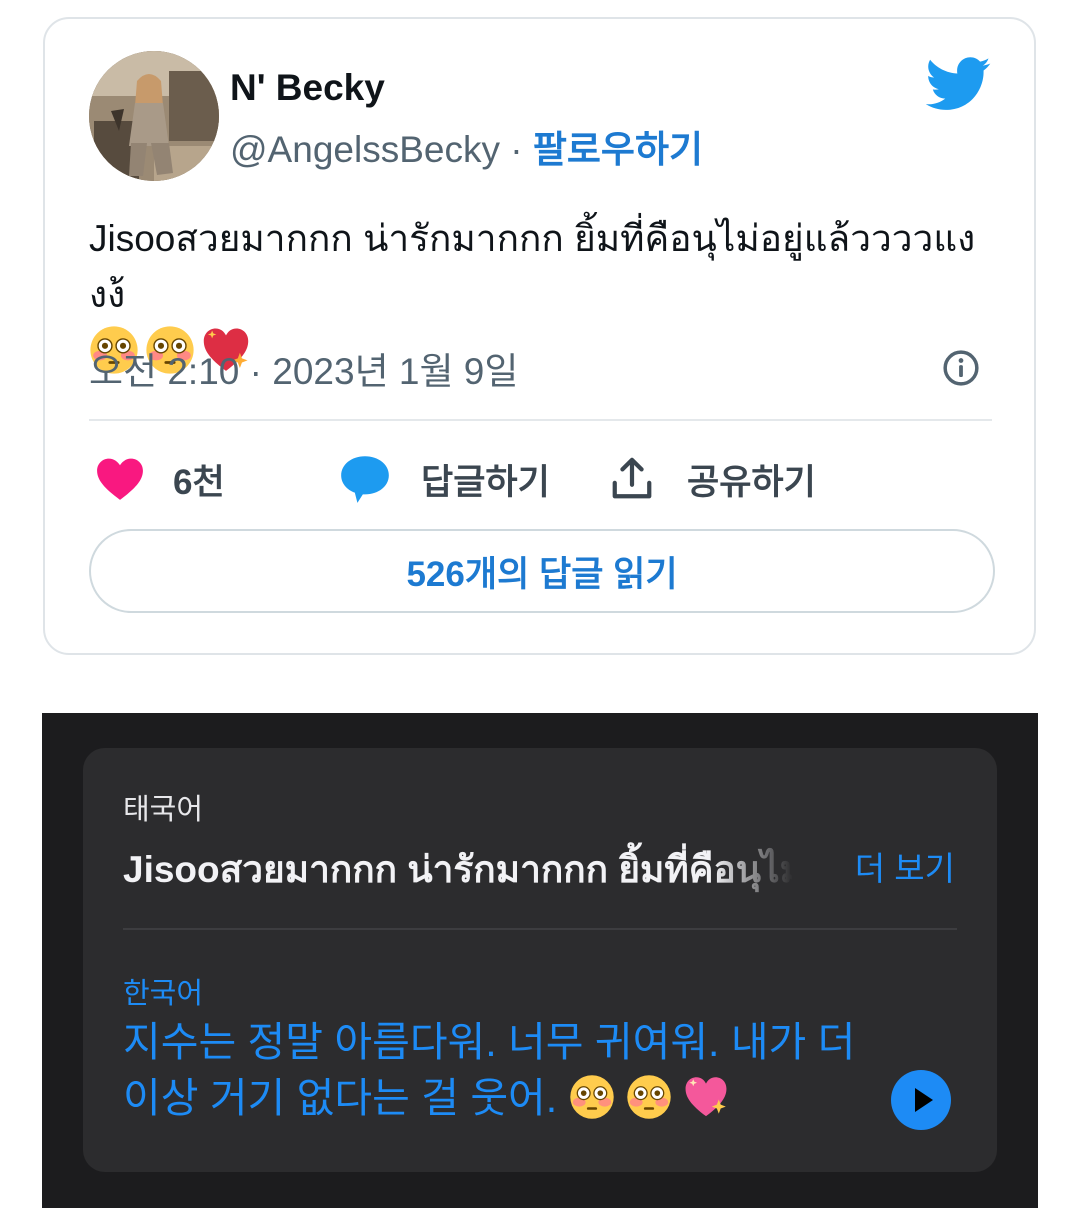 This screenshot has height=1208, width=1080. Describe the element at coordinates (303, 368) in the screenshot. I see `tweet-timestamp: 오전 2:10 · 2023년 1월 9일` at that location.